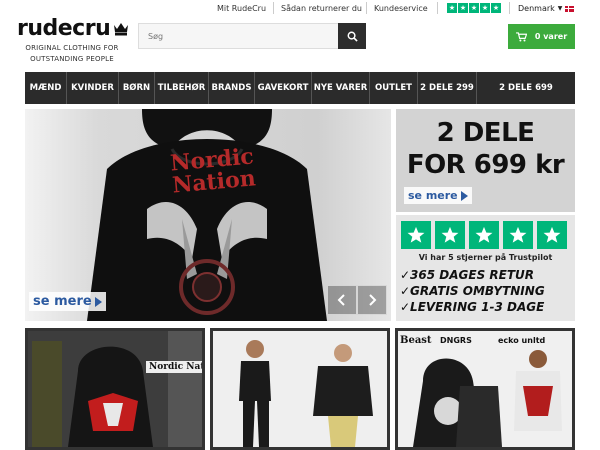 The width and height of the screenshot is (600, 450). I want to click on carousel-controls, so click(357, 300).